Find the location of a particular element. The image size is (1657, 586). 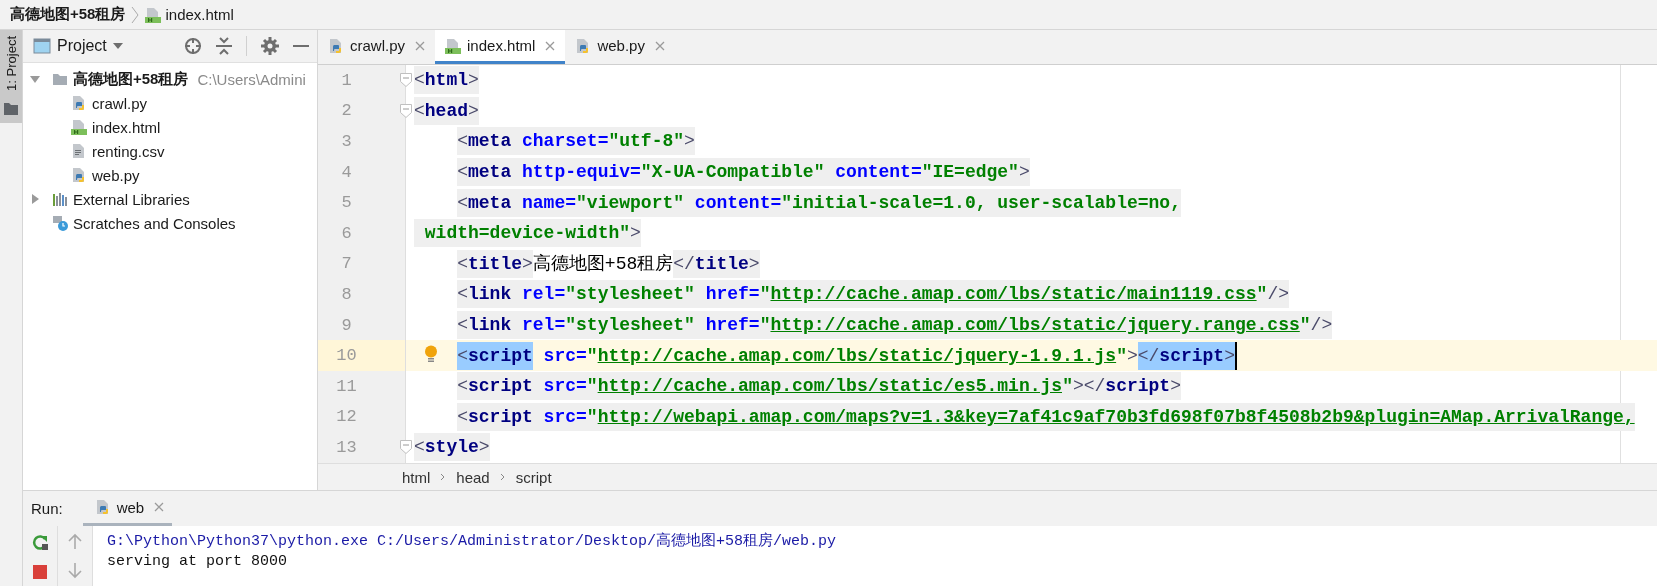

code-token: "IE=edge" is located at coordinates (970, 172).